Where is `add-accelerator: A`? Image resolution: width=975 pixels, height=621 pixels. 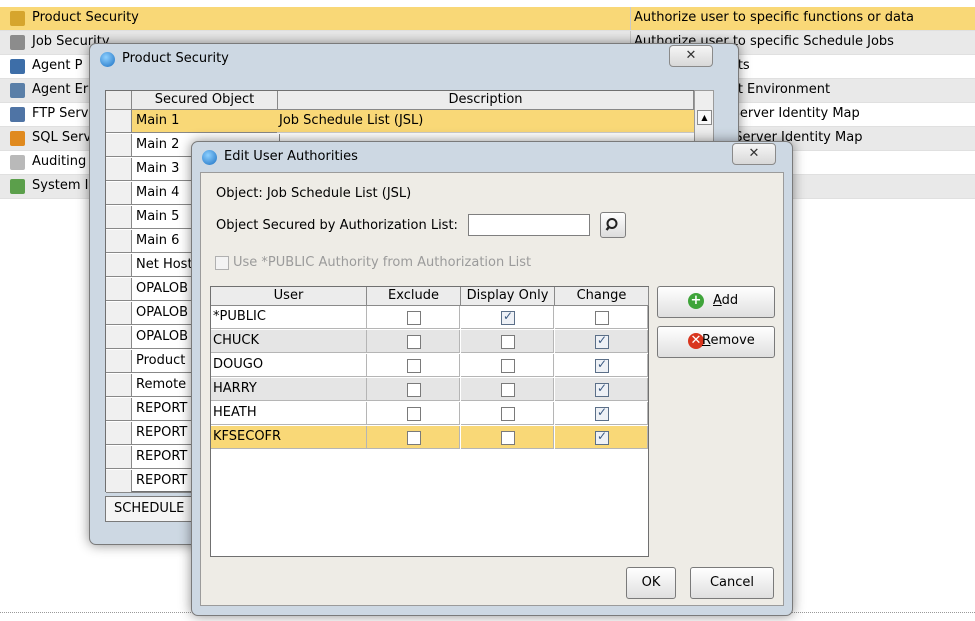 add-accelerator: A is located at coordinates (717, 300).